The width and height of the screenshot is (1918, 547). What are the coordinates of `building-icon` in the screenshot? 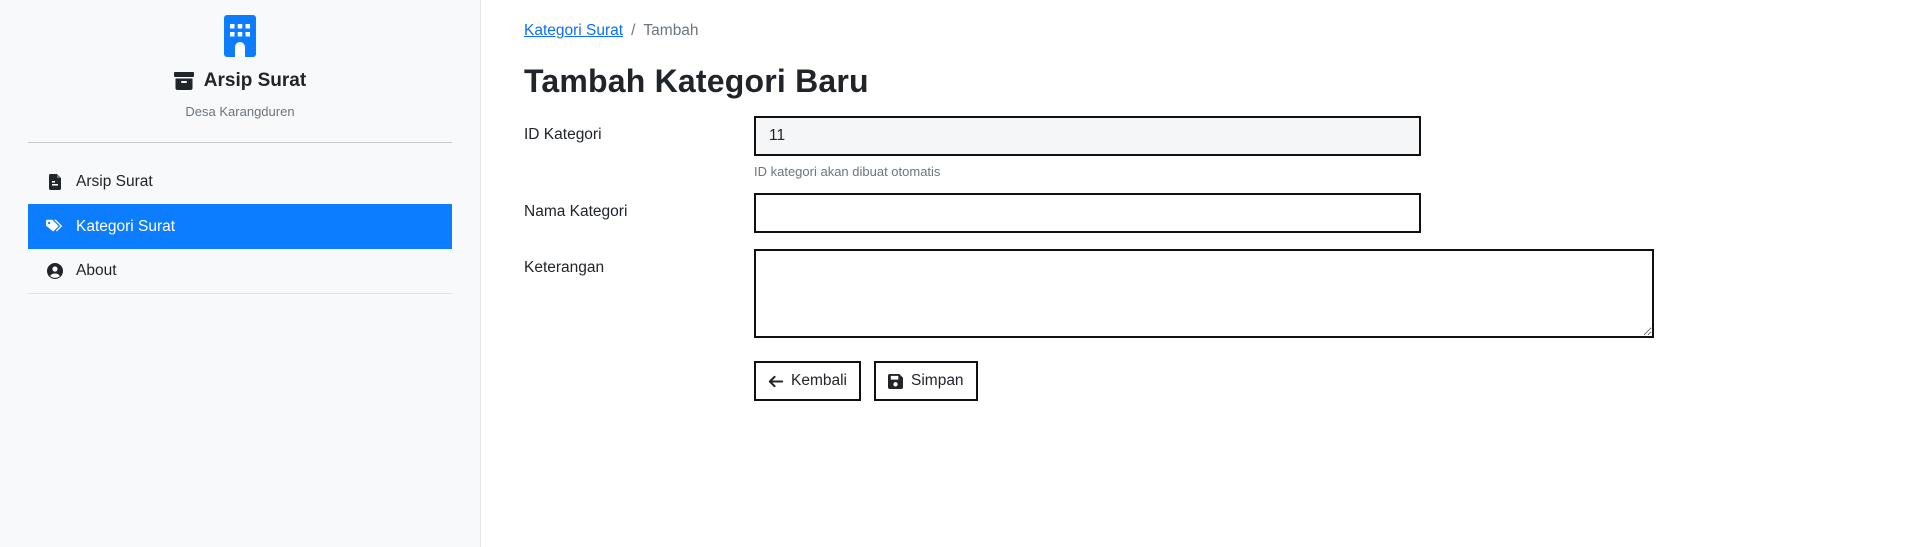 It's located at (240, 36).